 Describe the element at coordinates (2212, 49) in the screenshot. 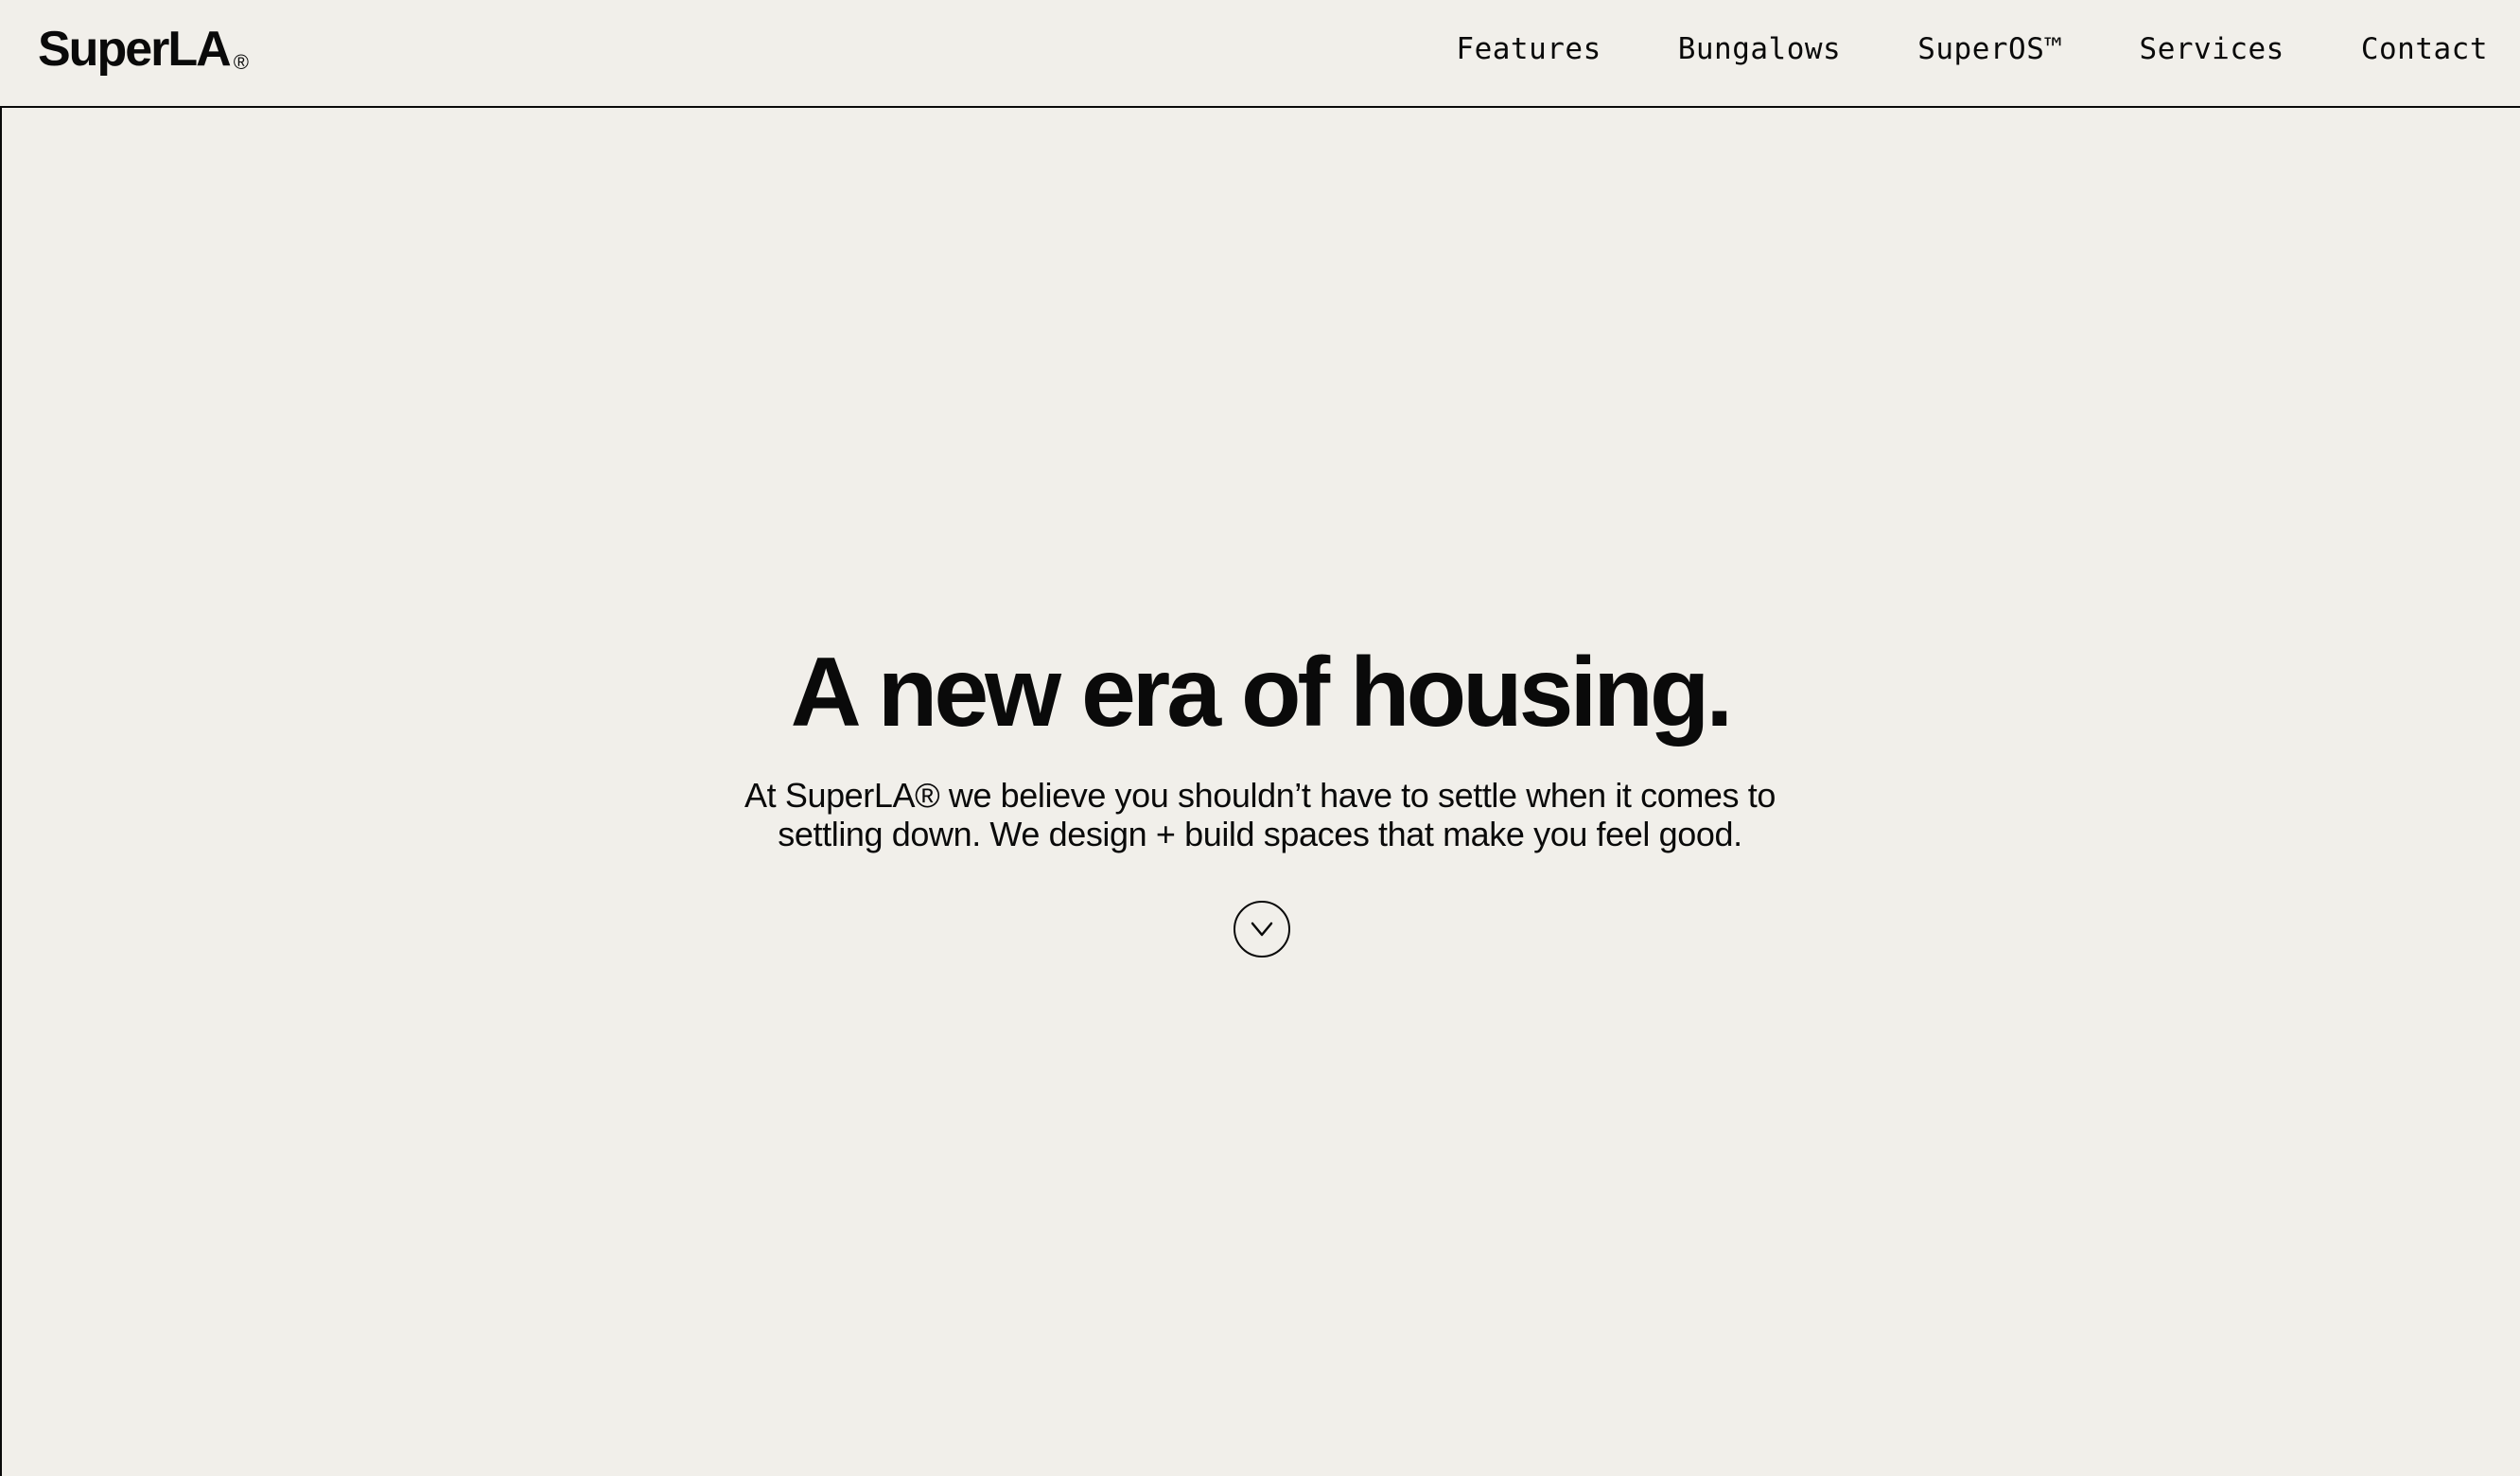

I see `nav-services: Services` at that location.